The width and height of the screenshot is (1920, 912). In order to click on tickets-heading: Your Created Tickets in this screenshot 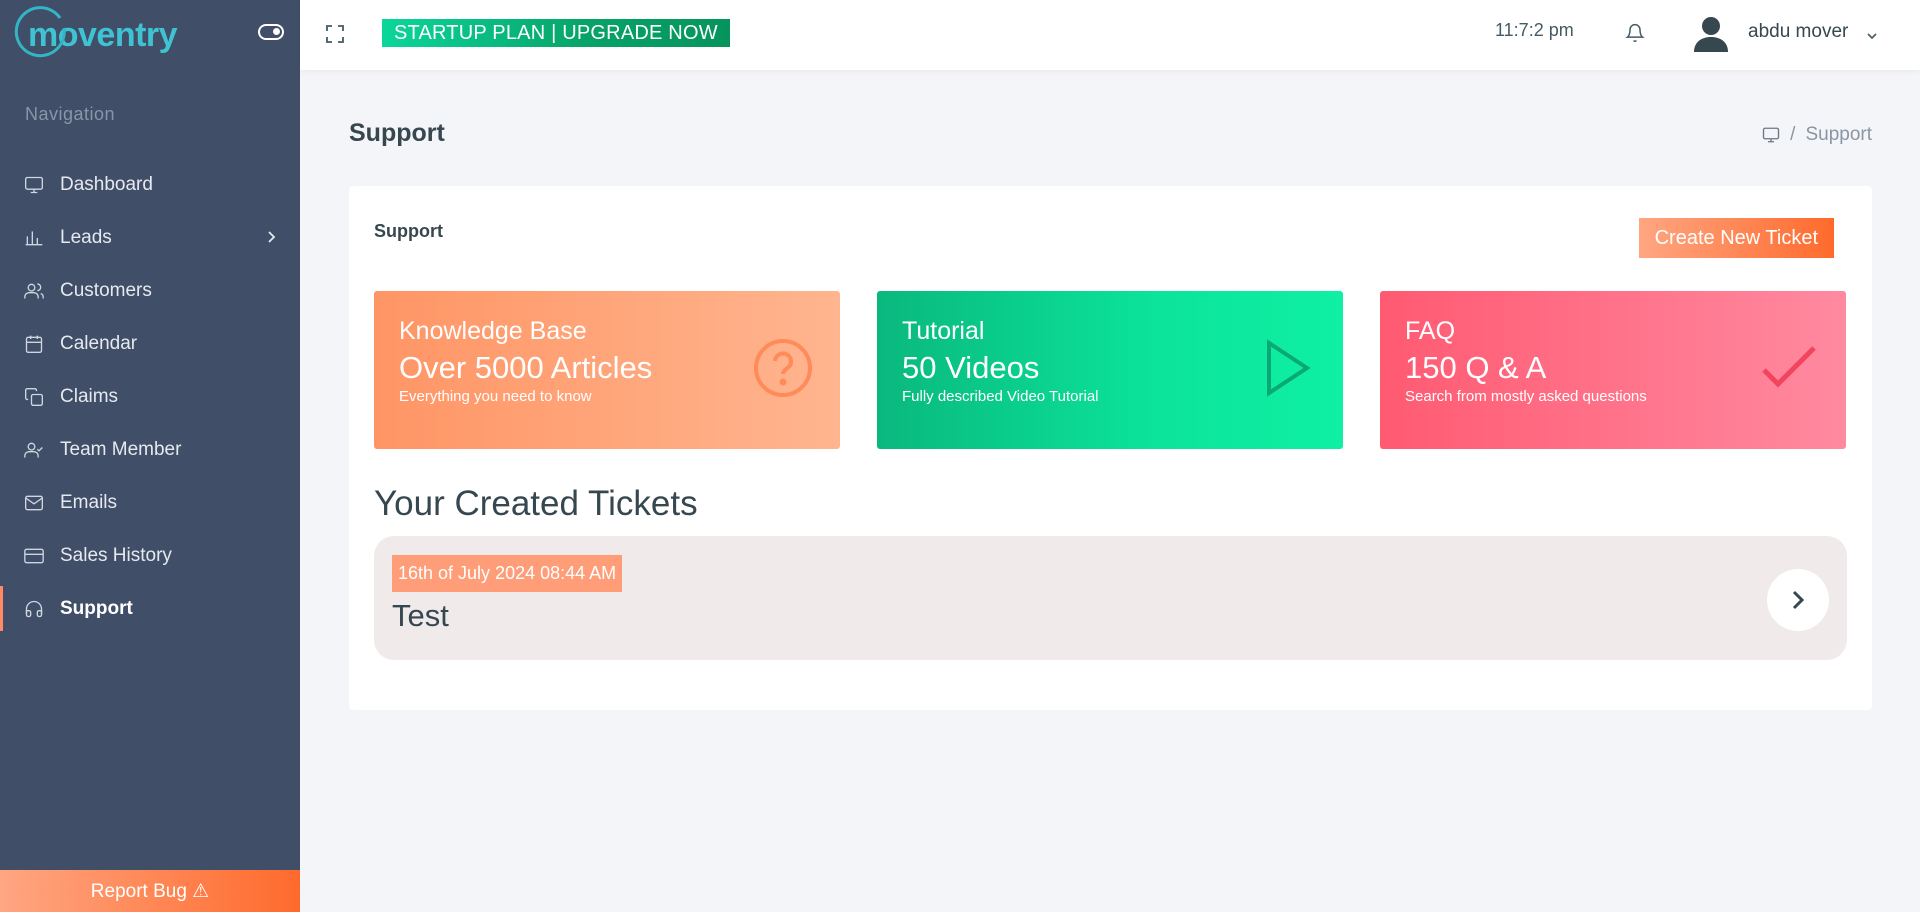, I will do `click(536, 503)`.